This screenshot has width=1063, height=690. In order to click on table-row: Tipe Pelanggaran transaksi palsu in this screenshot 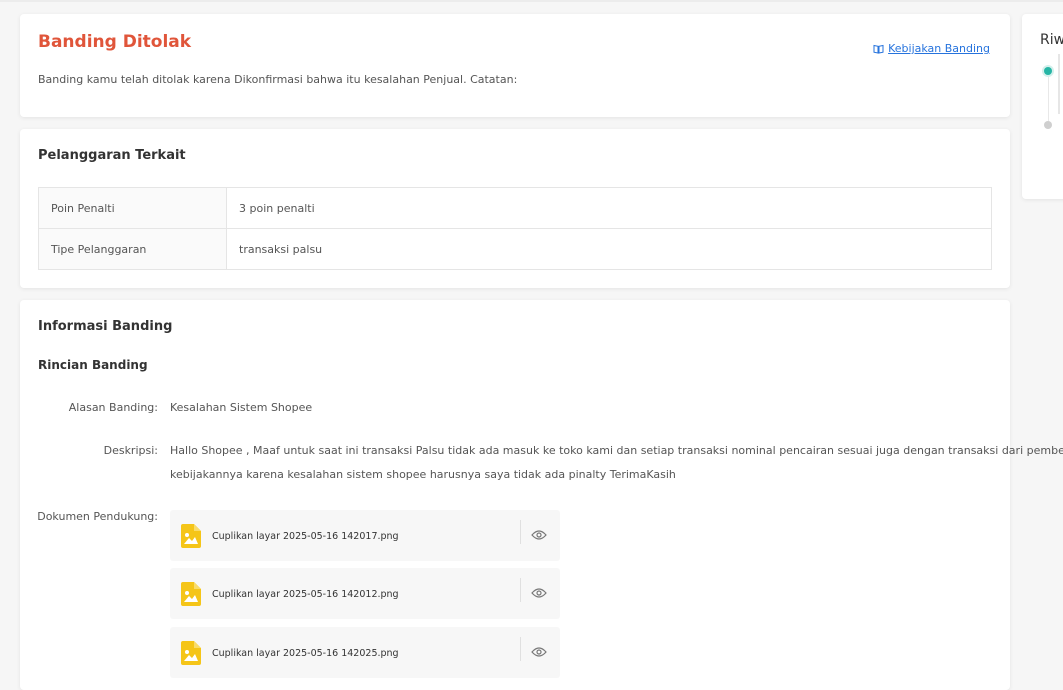, I will do `click(515, 249)`.